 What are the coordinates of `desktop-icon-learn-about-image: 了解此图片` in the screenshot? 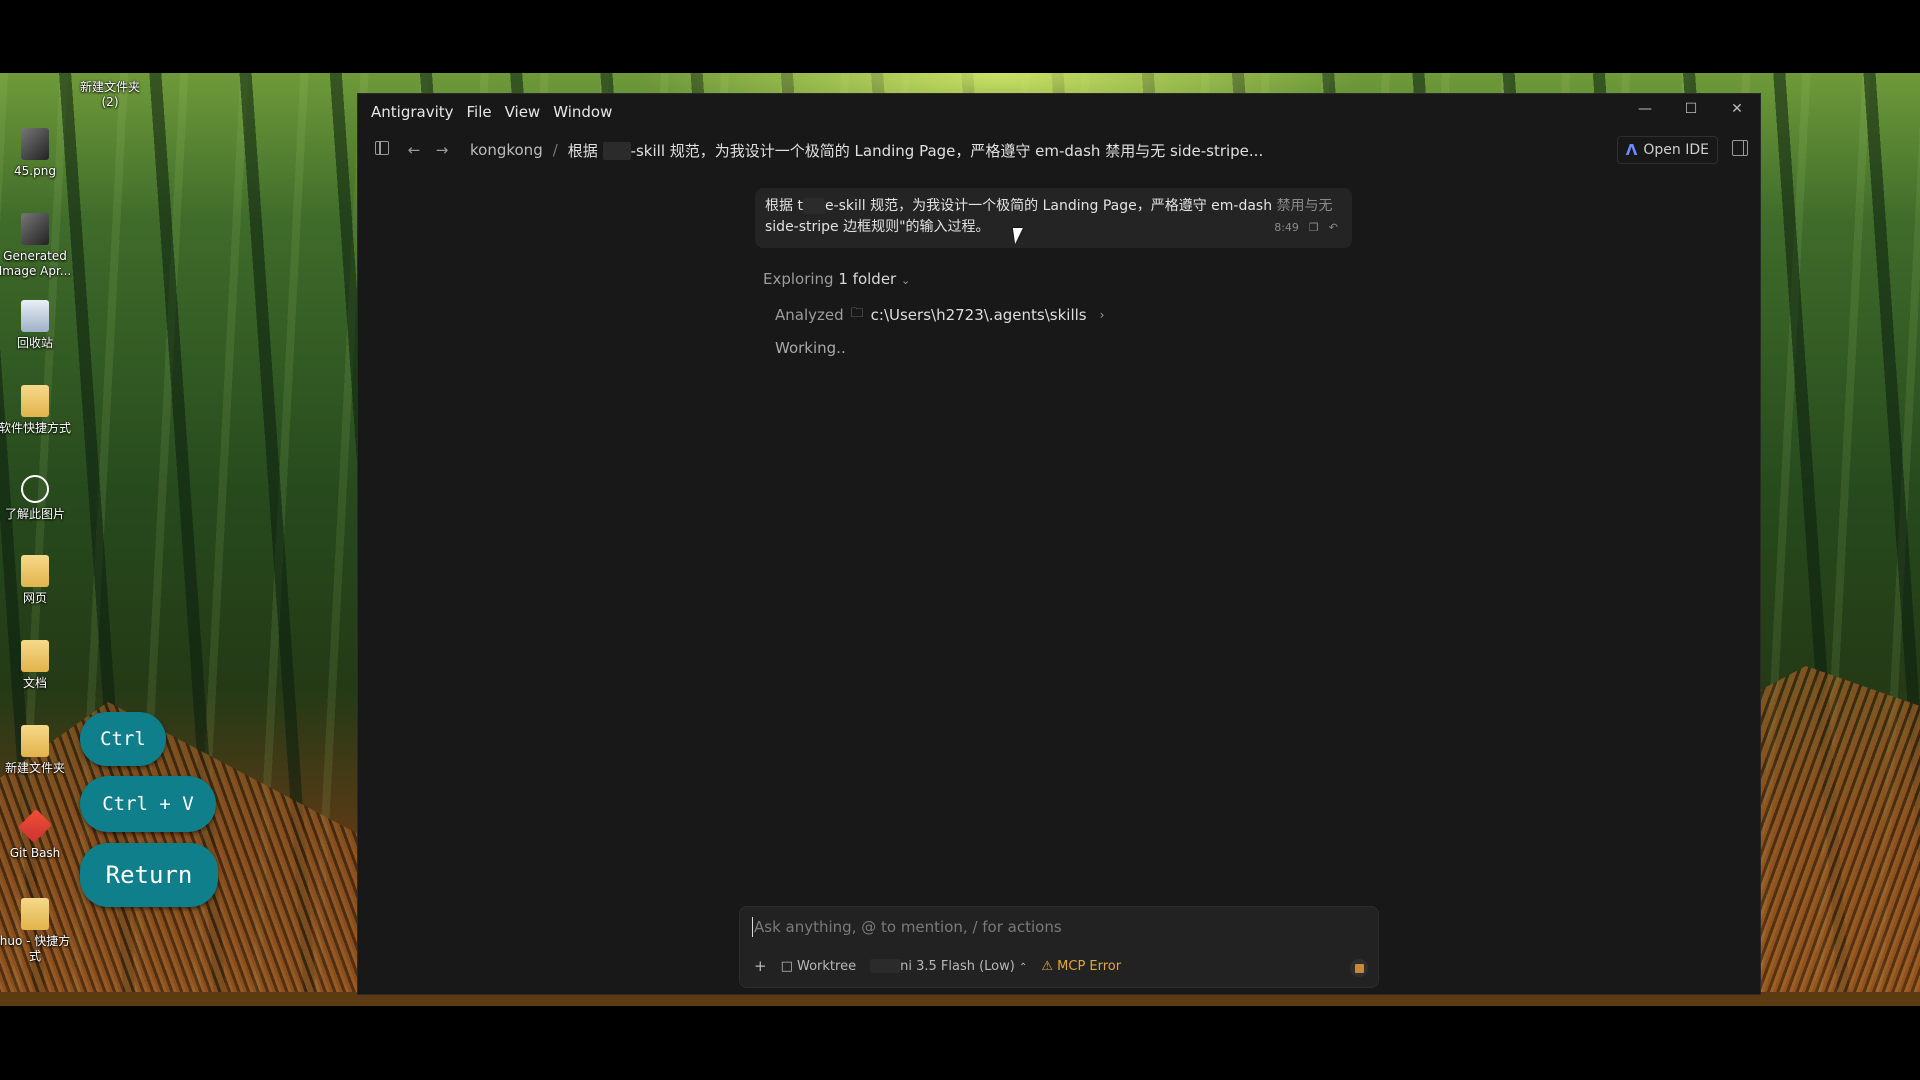 It's located at (36, 498).